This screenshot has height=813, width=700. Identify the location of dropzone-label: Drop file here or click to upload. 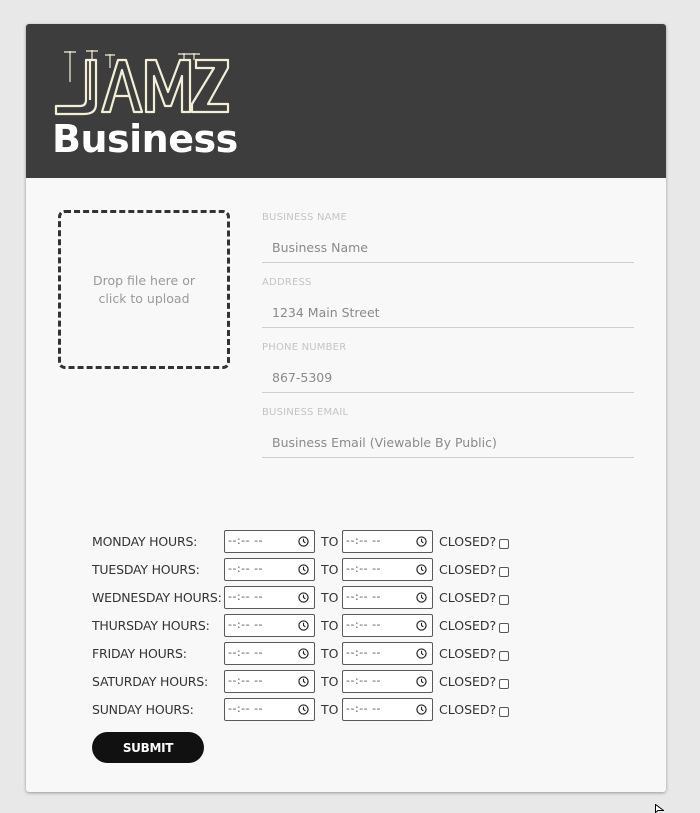
(144, 289).